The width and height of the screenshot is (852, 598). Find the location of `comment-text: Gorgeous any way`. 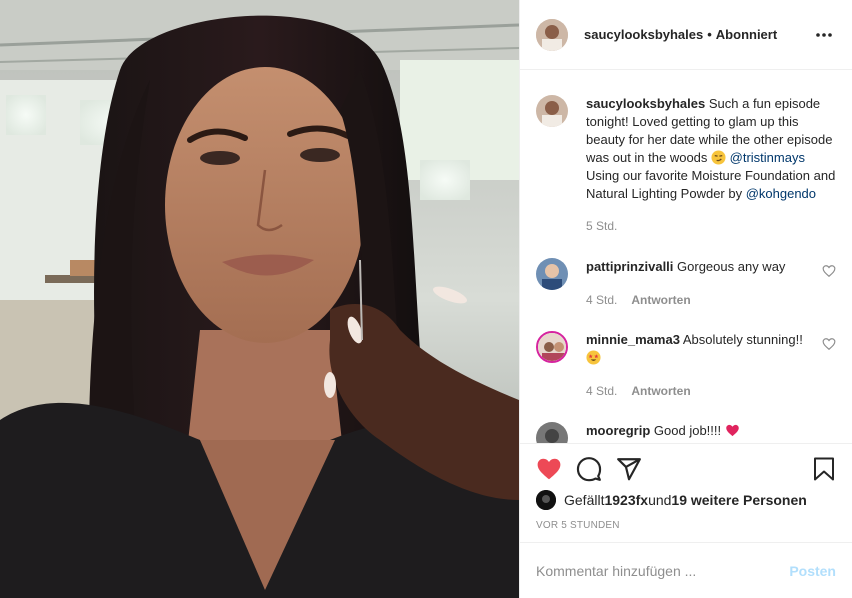

comment-text: Gorgeous any way is located at coordinates (731, 266).